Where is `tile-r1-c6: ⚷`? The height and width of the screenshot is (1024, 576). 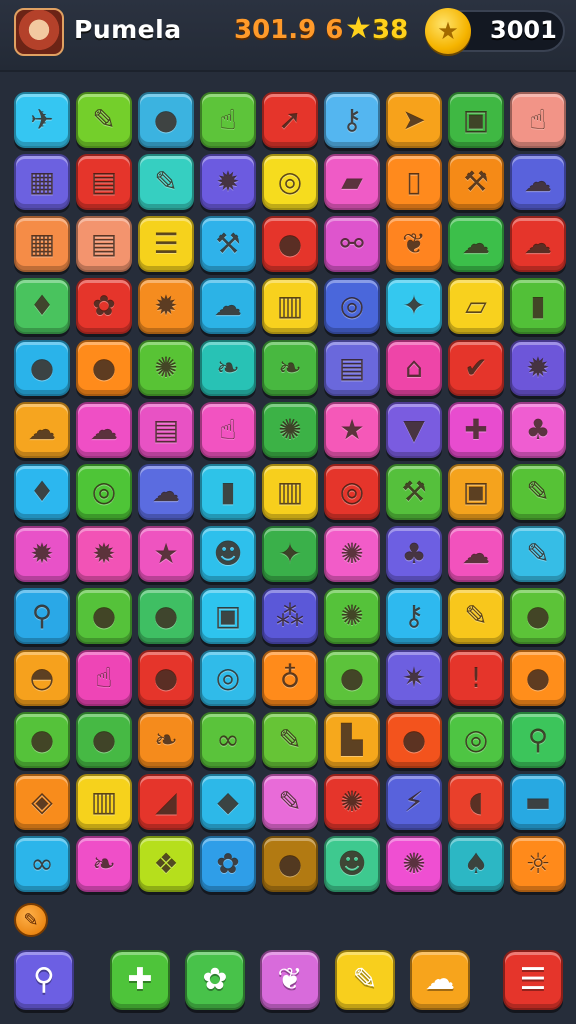
tile-r1-c6: ⚷ is located at coordinates (352, 120).